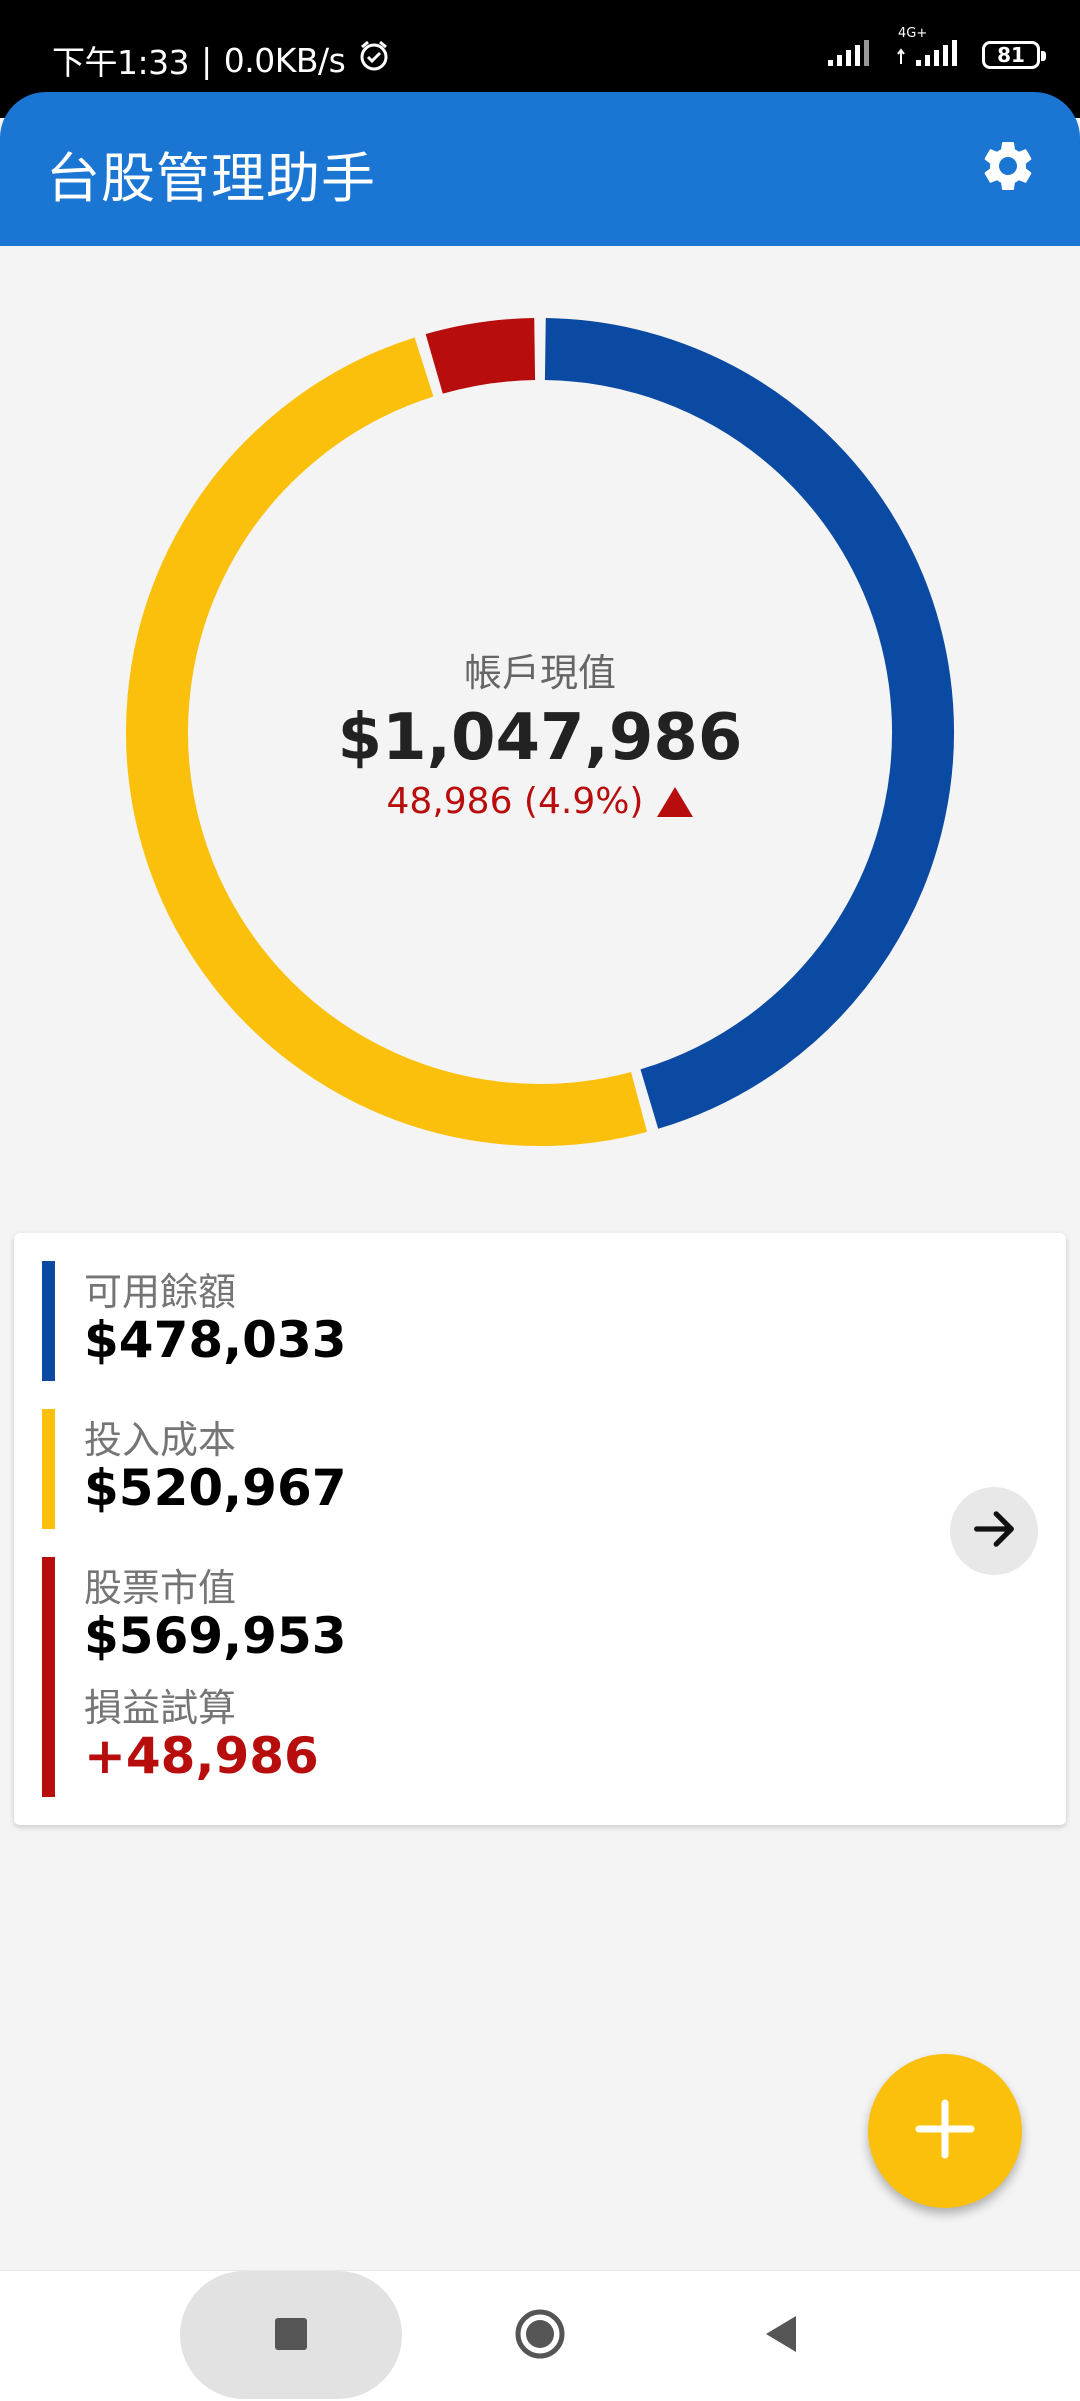 This screenshot has width=1080, height=2401. I want to click on back-triangle-icon, so click(780, 2336).